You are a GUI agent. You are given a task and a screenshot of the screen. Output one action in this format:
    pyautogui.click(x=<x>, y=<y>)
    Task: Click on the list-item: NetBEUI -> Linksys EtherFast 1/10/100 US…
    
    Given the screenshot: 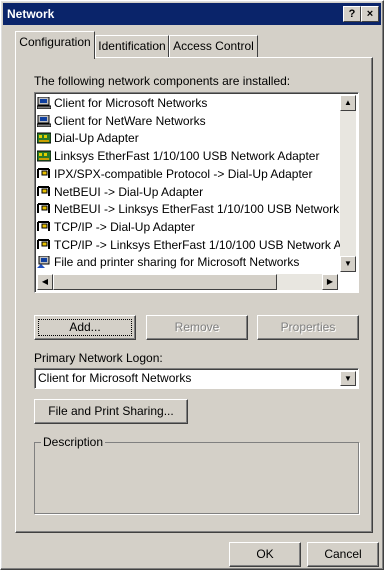 What is the action you would take?
    pyautogui.click(x=196, y=209)
    